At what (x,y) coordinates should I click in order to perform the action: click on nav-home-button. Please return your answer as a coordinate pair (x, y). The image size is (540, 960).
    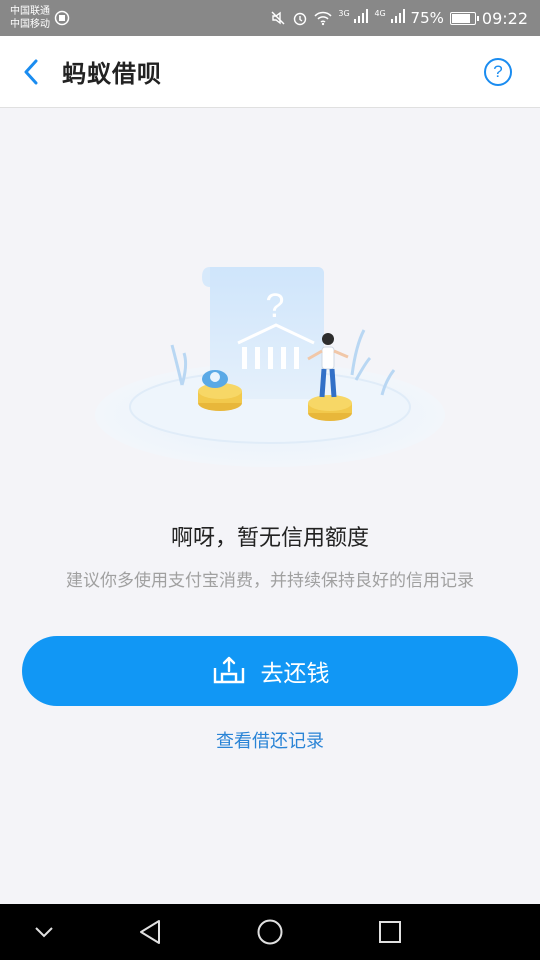
    Looking at the image, I should click on (270, 932).